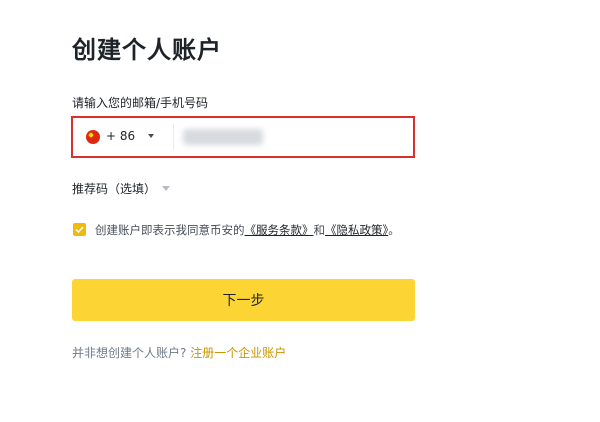  I want to click on referral-code-toggle: 推荐码（选填）, so click(121, 188).